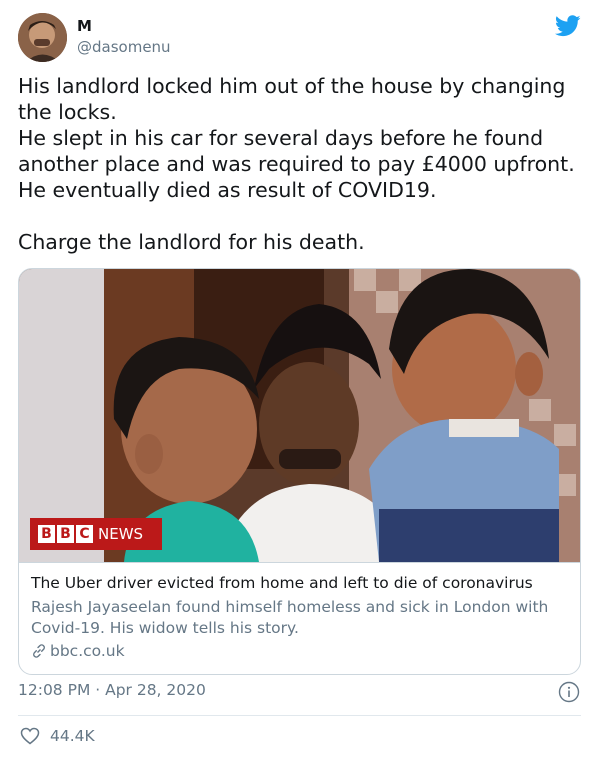  Describe the element at coordinates (39, 651) in the screenshot. I see `link-icon` at that location.